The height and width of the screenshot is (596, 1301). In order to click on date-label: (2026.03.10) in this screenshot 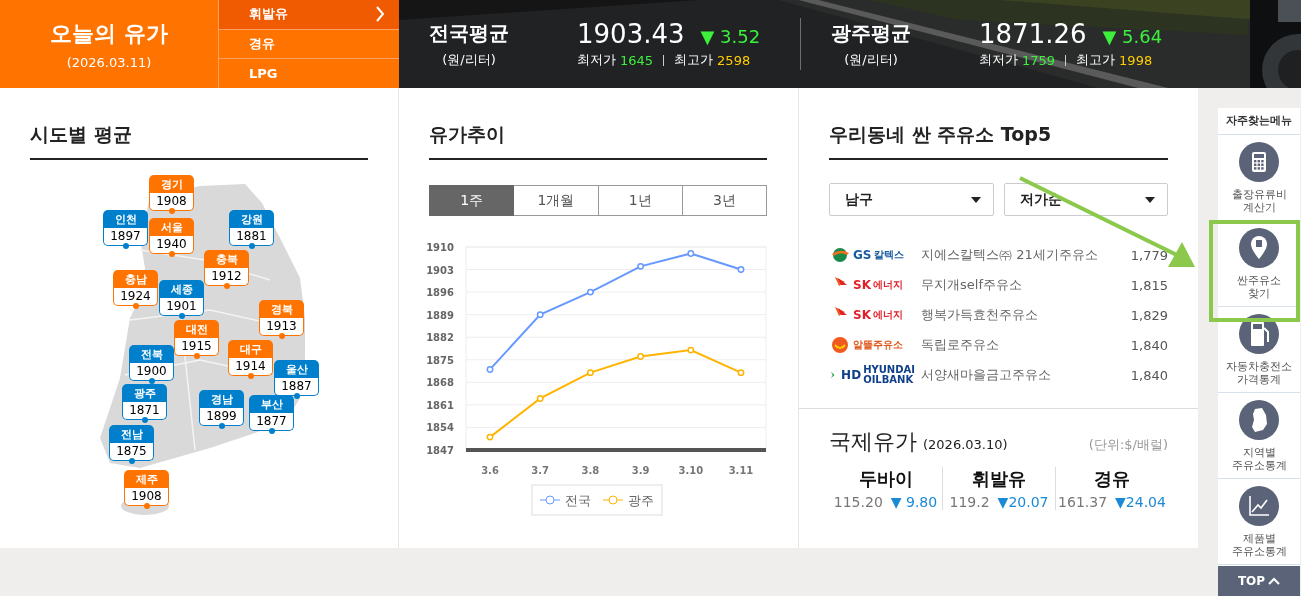, I will do `click(966, 444)`.